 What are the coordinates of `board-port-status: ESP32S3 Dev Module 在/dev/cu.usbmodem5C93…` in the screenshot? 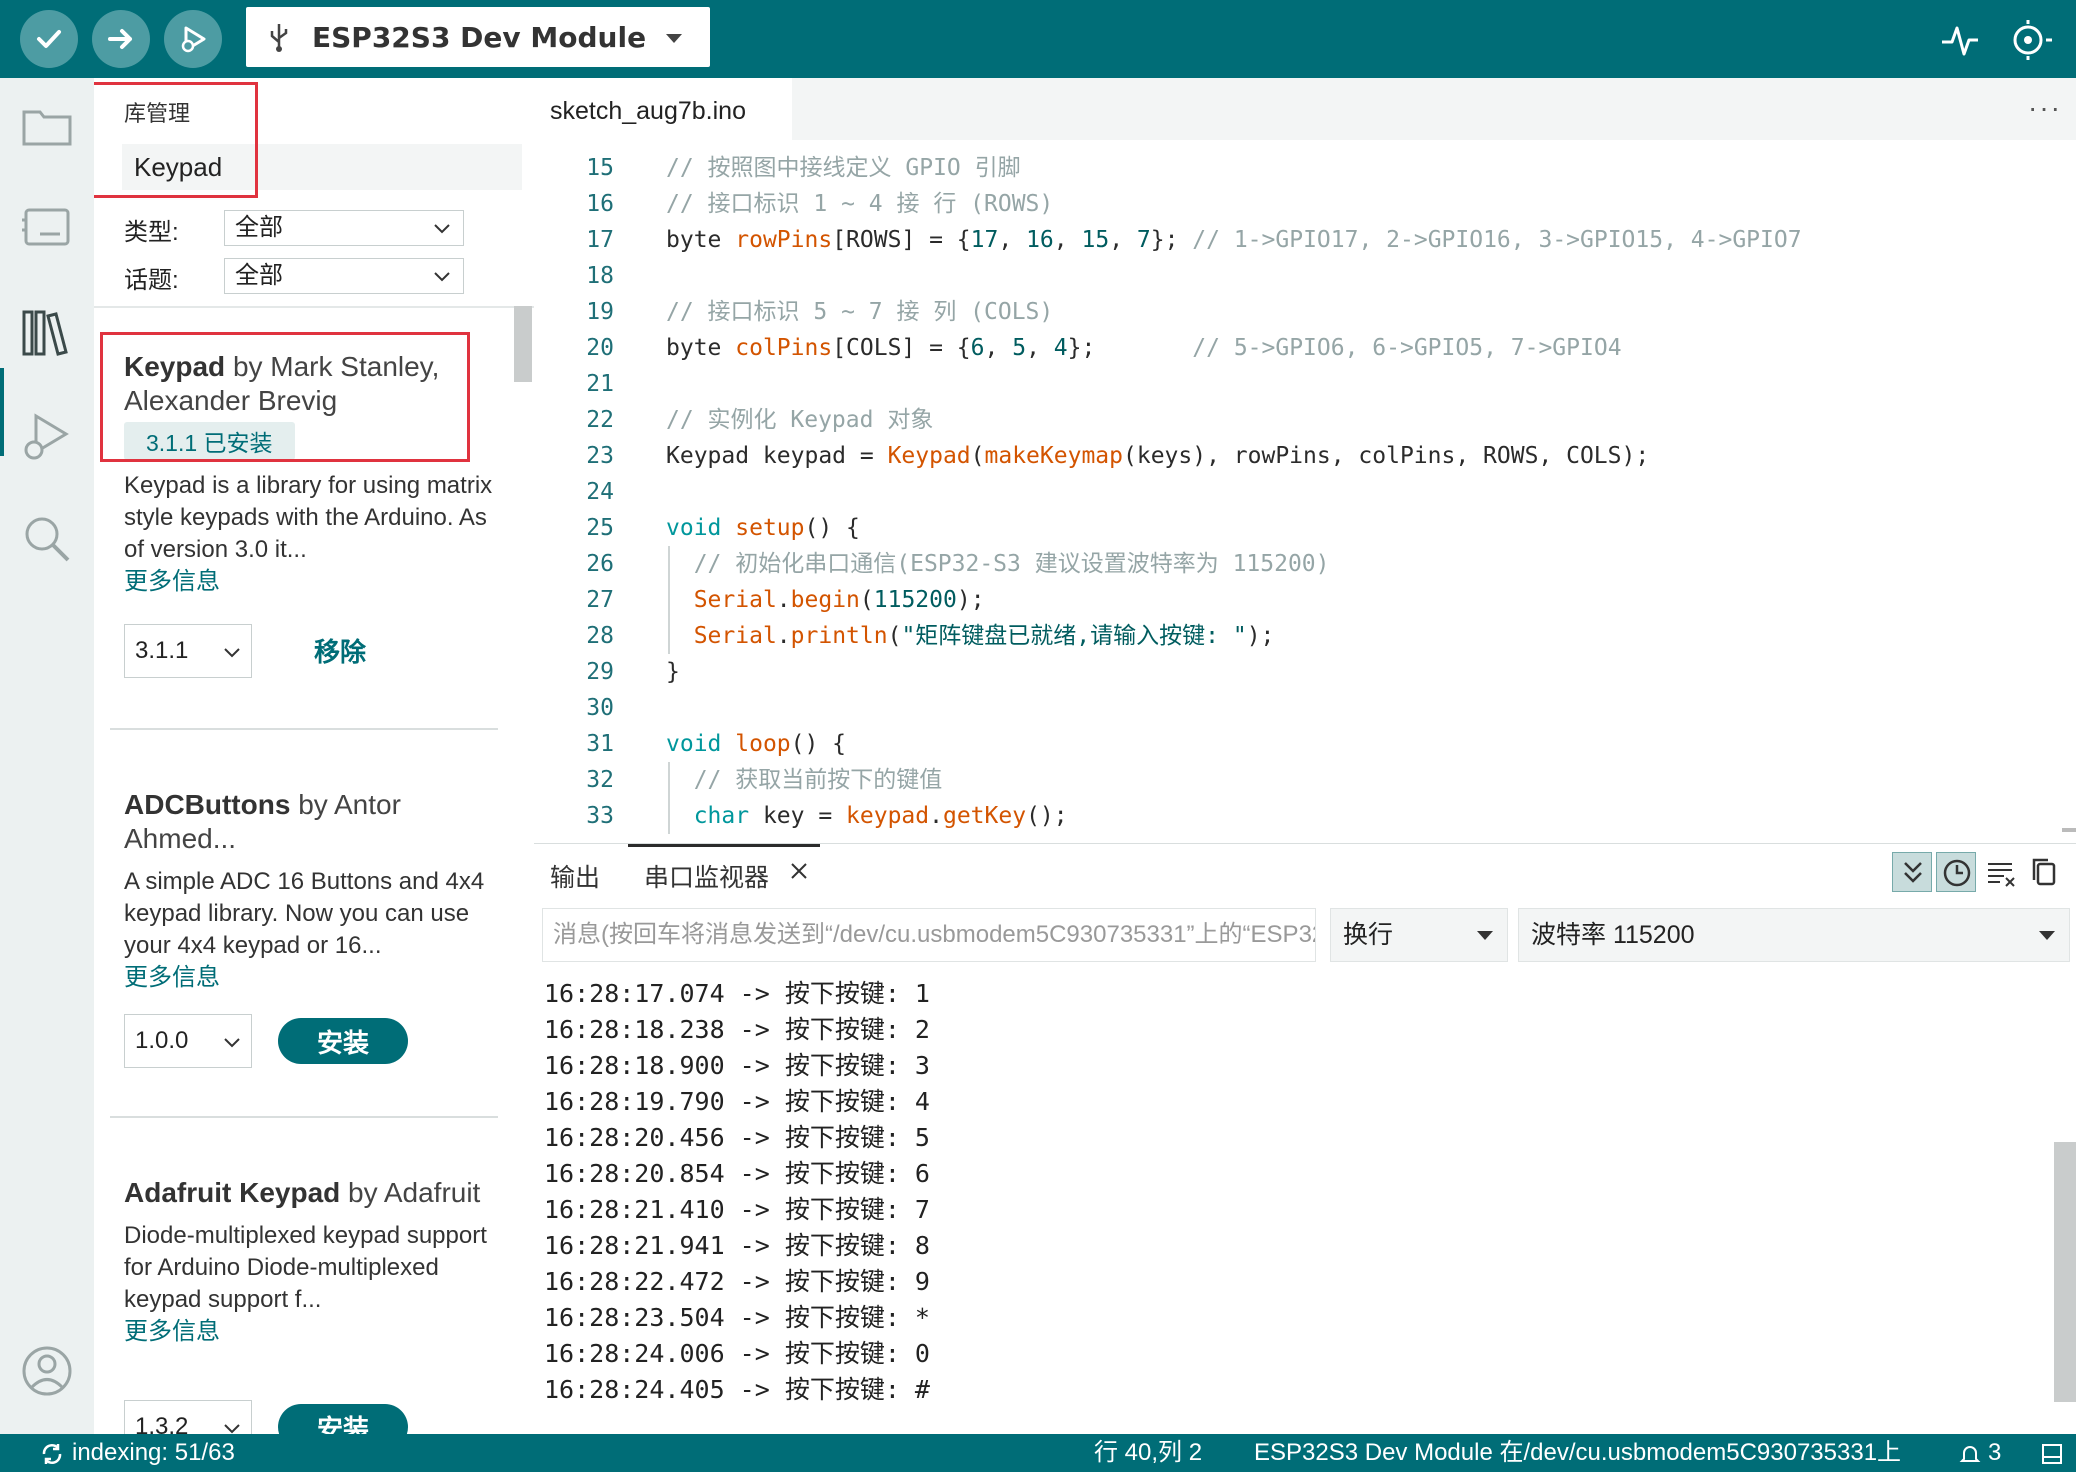 It's located at (1577, 1453).